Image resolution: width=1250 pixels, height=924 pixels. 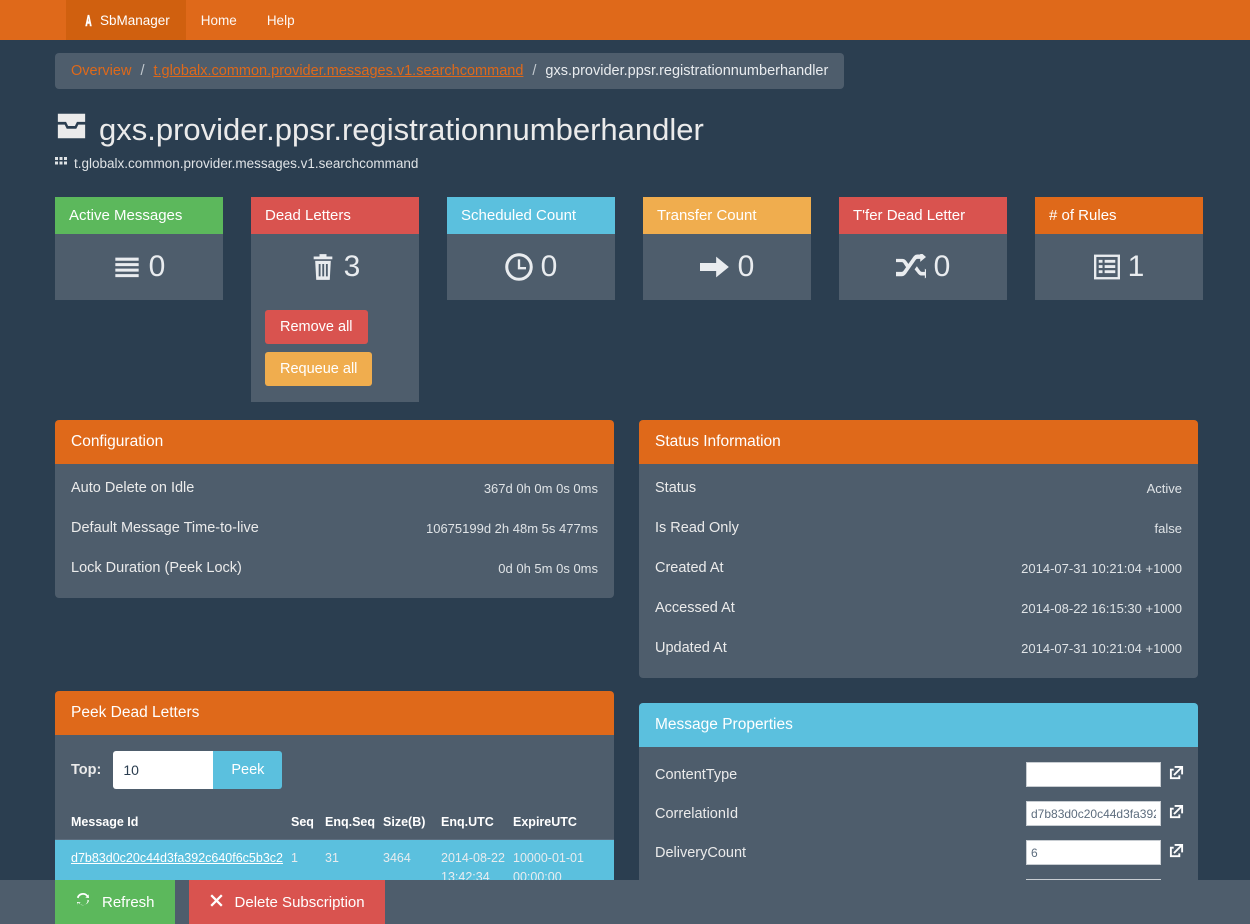 I want to click on message-property-row: DeliveryCount, so click(x=918, y=852).